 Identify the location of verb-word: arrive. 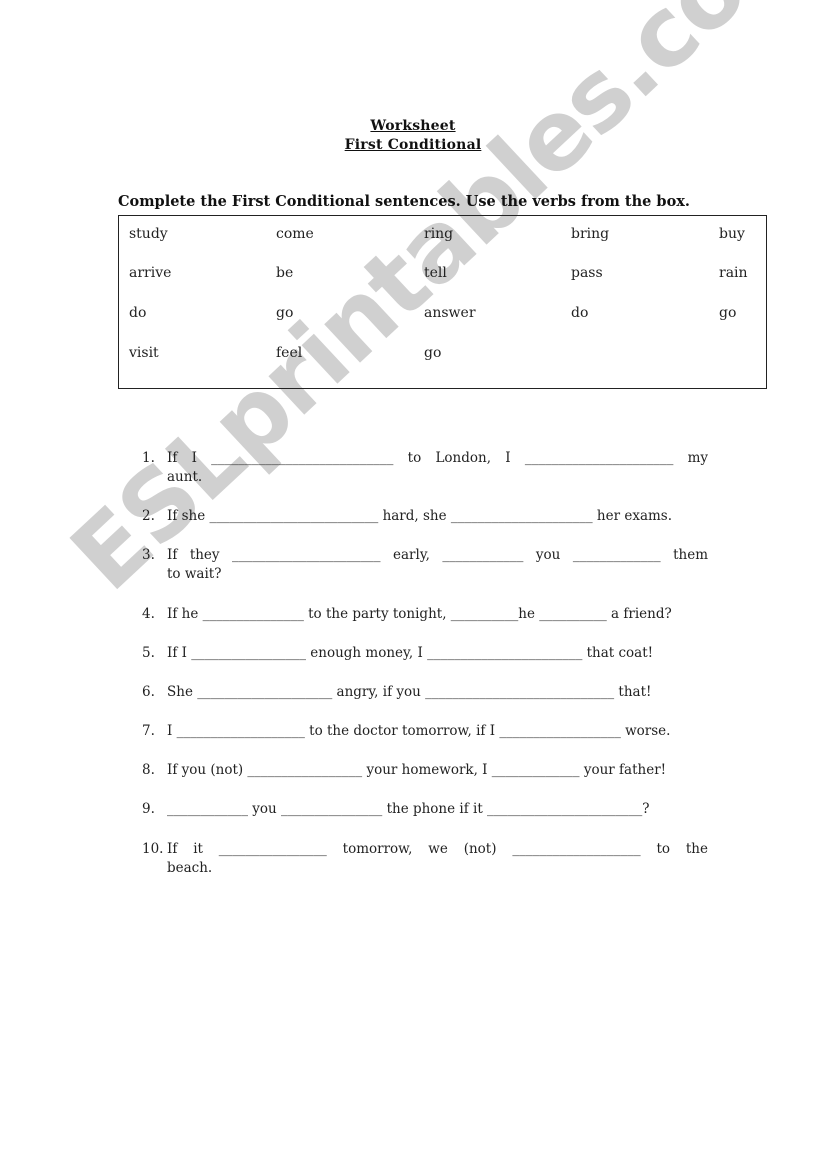
(150, 273).